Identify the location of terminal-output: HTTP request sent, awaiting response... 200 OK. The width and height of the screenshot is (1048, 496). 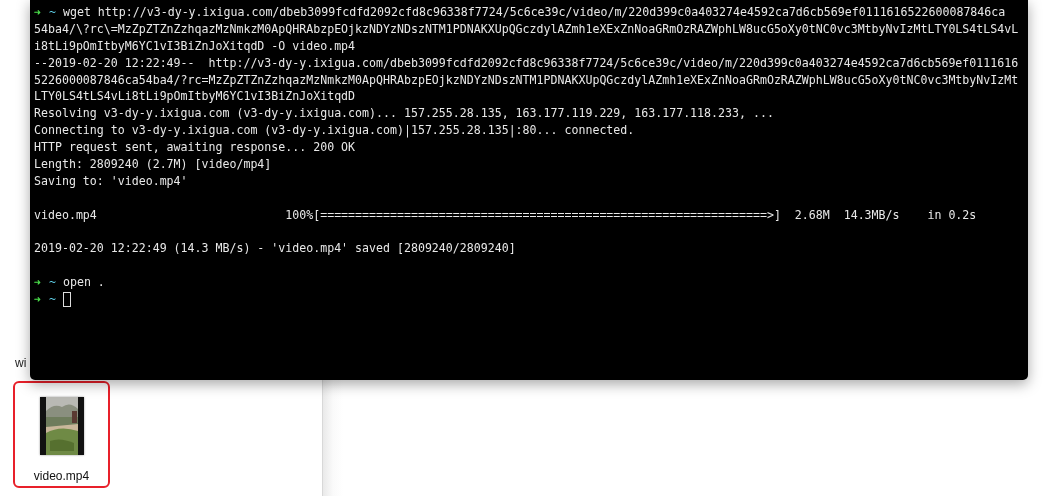
(195, 148).